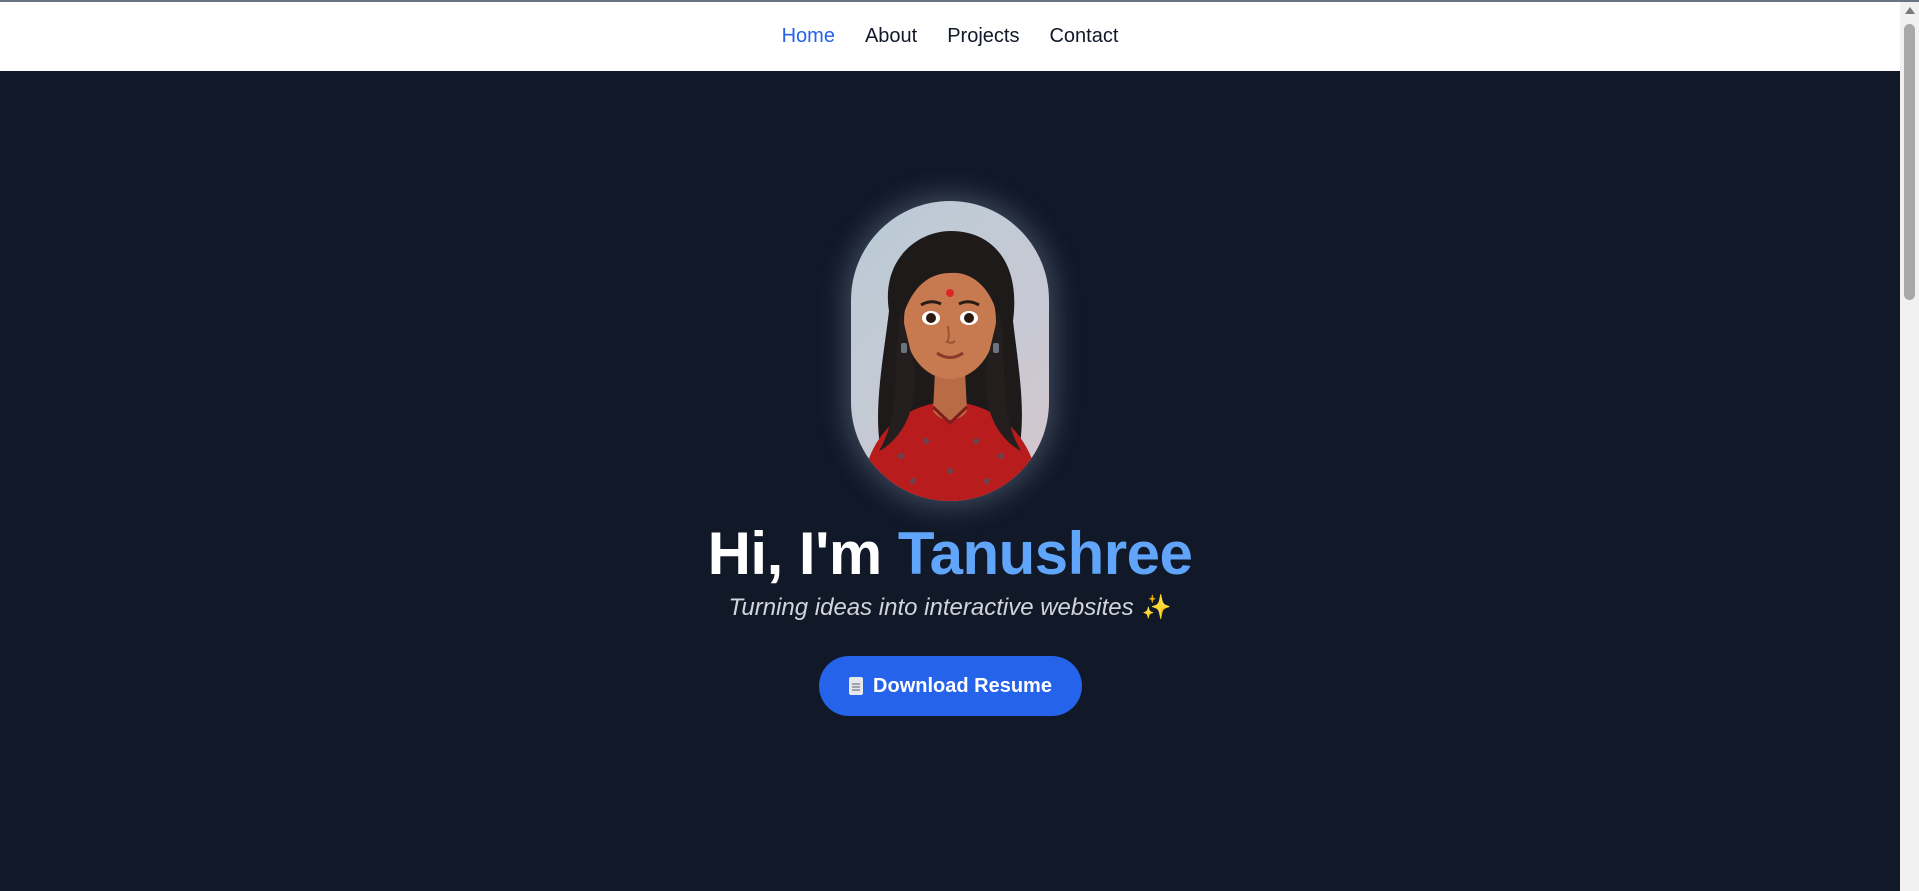  What do you see at coordinates (795, 553) in the screenshot?
I see `greeting-text: Hi, I'm` at bounding box center [795, 553].